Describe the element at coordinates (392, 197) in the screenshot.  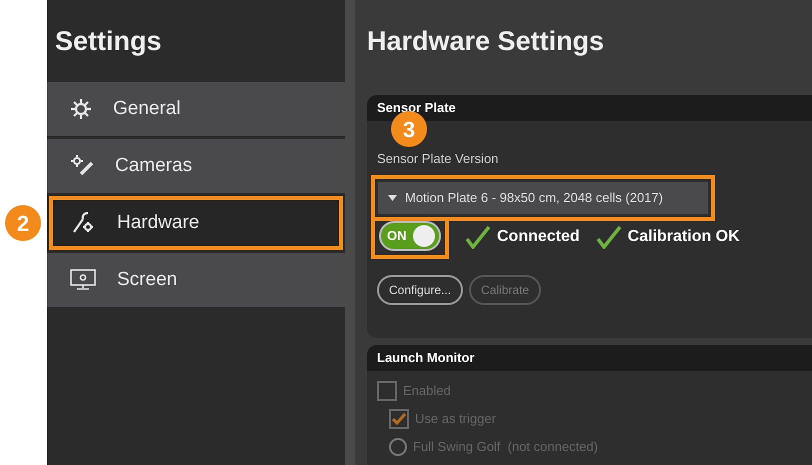
I see `caret-icon` at that location.